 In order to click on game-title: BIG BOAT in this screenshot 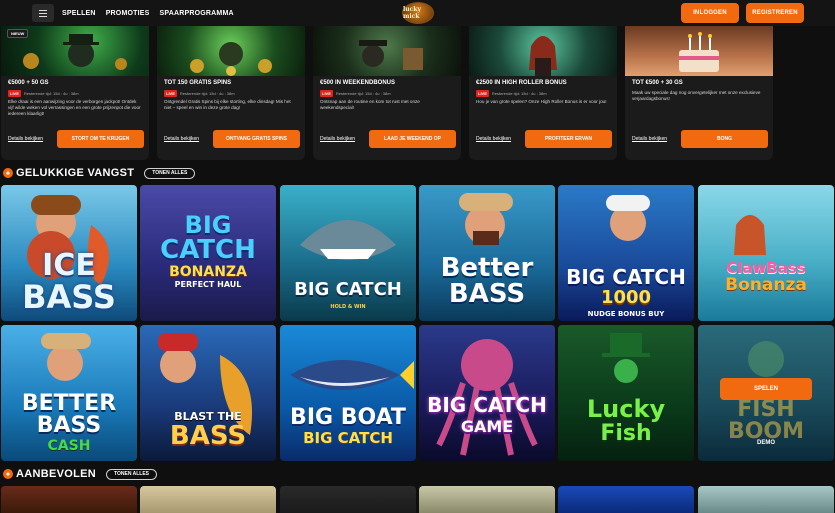, I will do `click(348, 417)`.